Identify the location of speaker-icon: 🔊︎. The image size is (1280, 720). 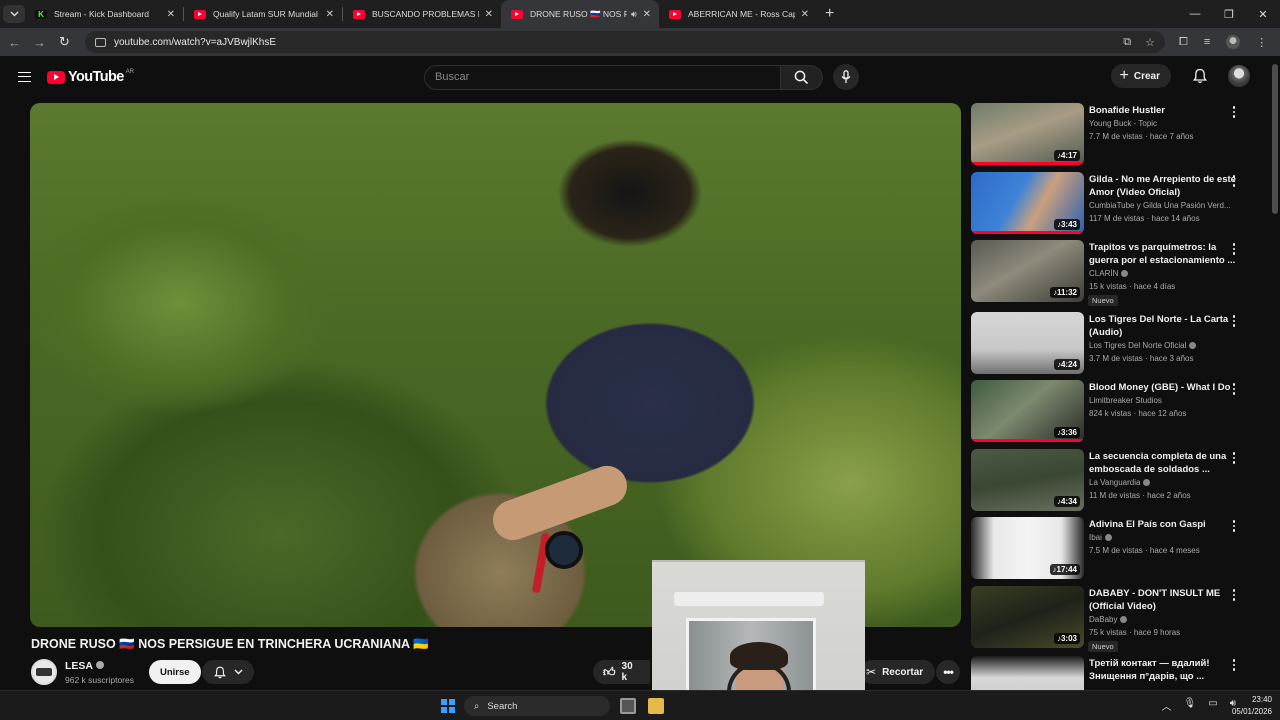
(634, 14).